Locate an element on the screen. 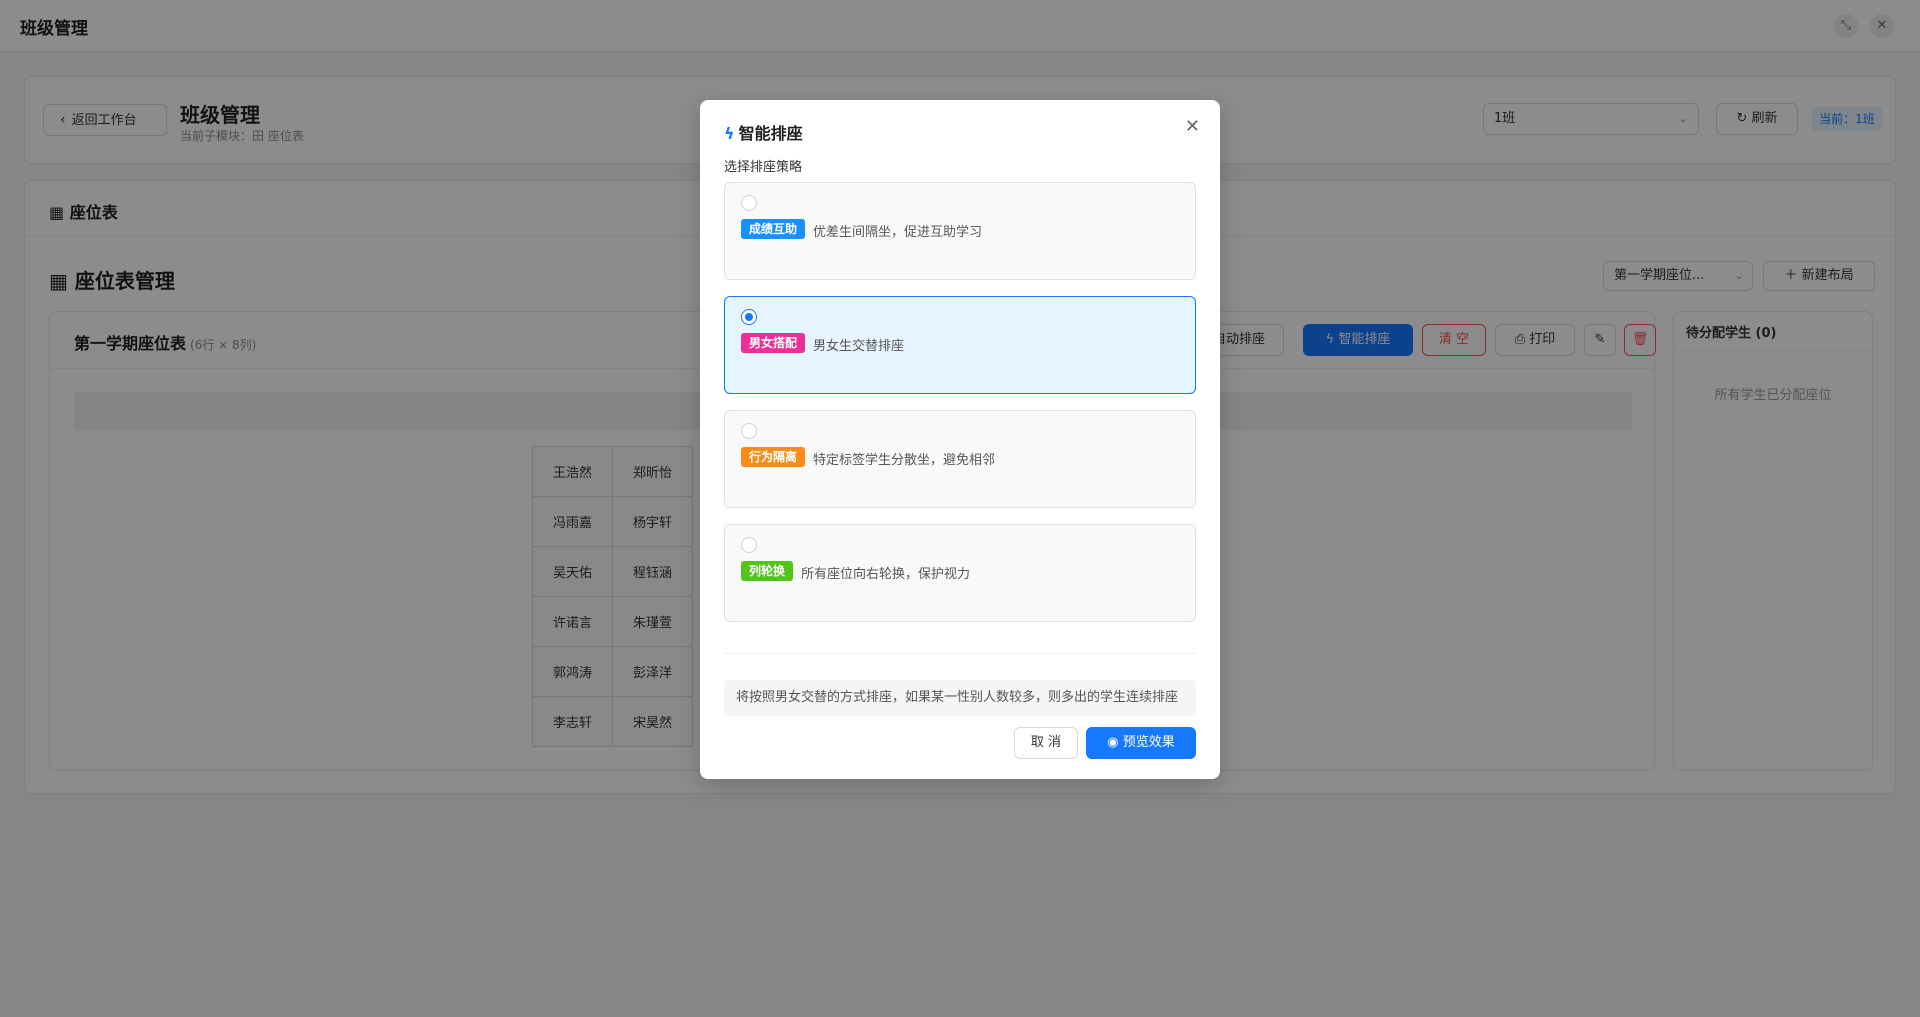 This screenshot has height=1017, width=1920. strategy-option-column-rotation: 列轮换 所有座位向右轮换，保护视力 is located at coordinates (960, 573).